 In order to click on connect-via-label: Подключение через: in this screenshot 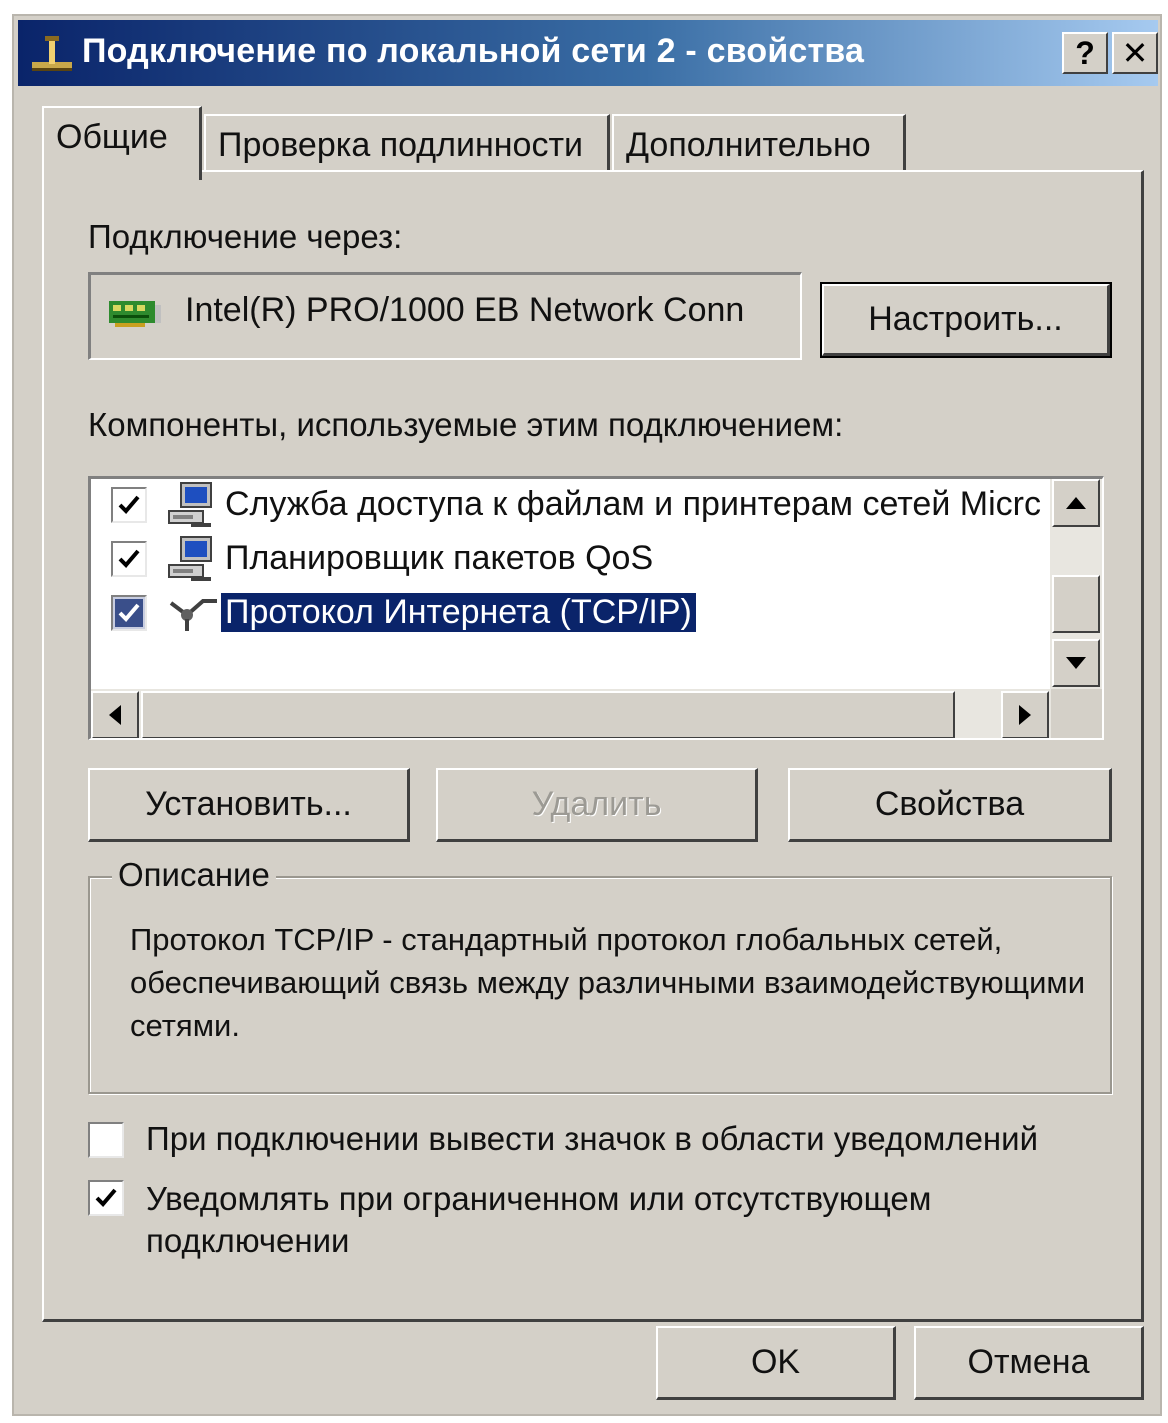, I will do `click(245, 236)`.